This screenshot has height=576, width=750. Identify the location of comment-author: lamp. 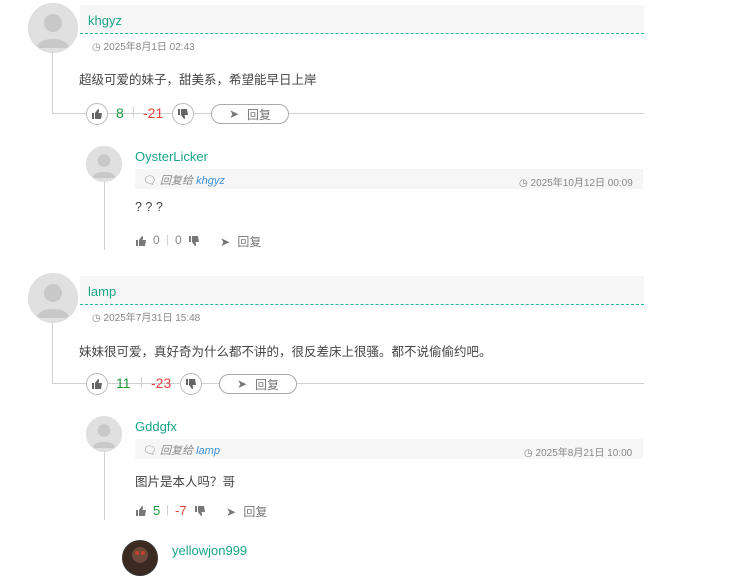
(102, 291).